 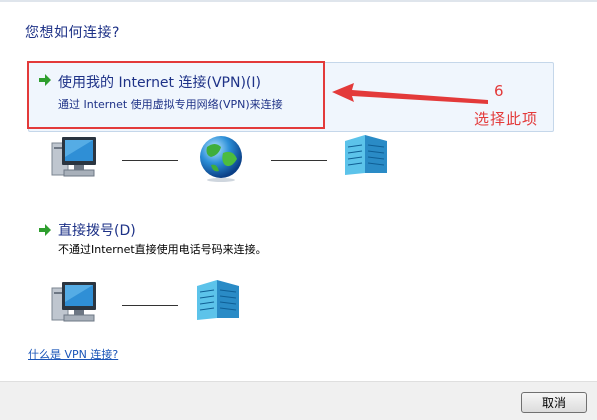 I want to click on globe-icon, so click(x=221, y=159).